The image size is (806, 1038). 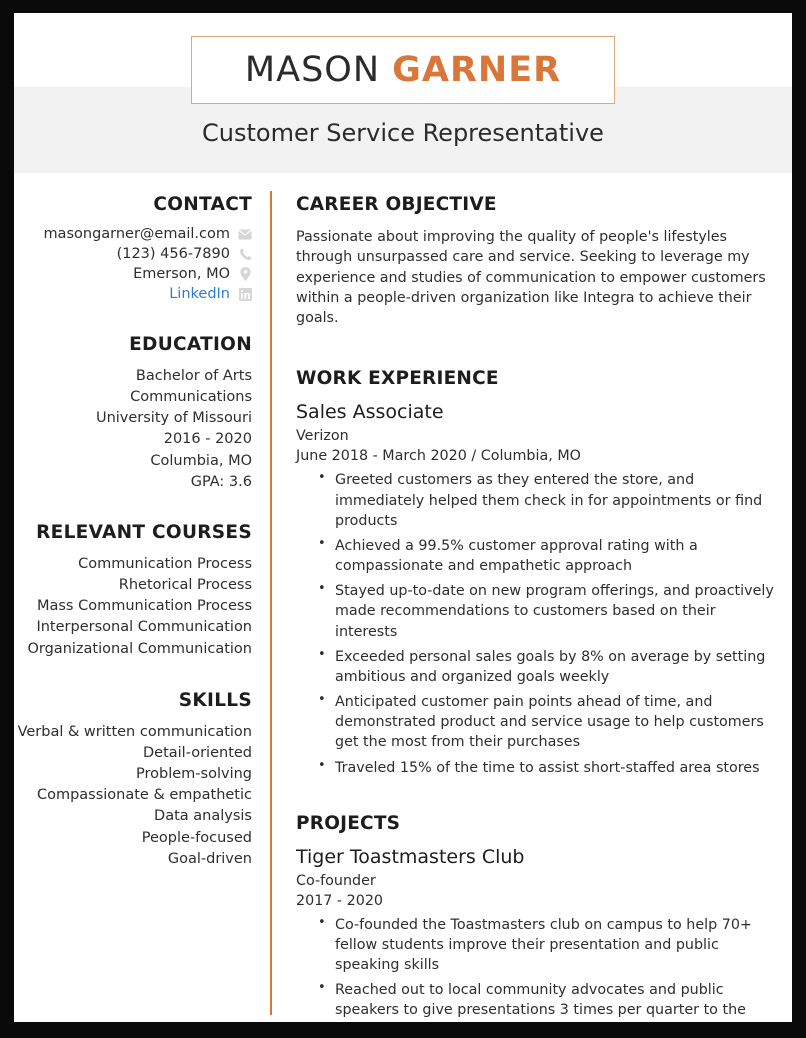 I want to click on work-entry-company: Verizon, so click(x=322, y=436).